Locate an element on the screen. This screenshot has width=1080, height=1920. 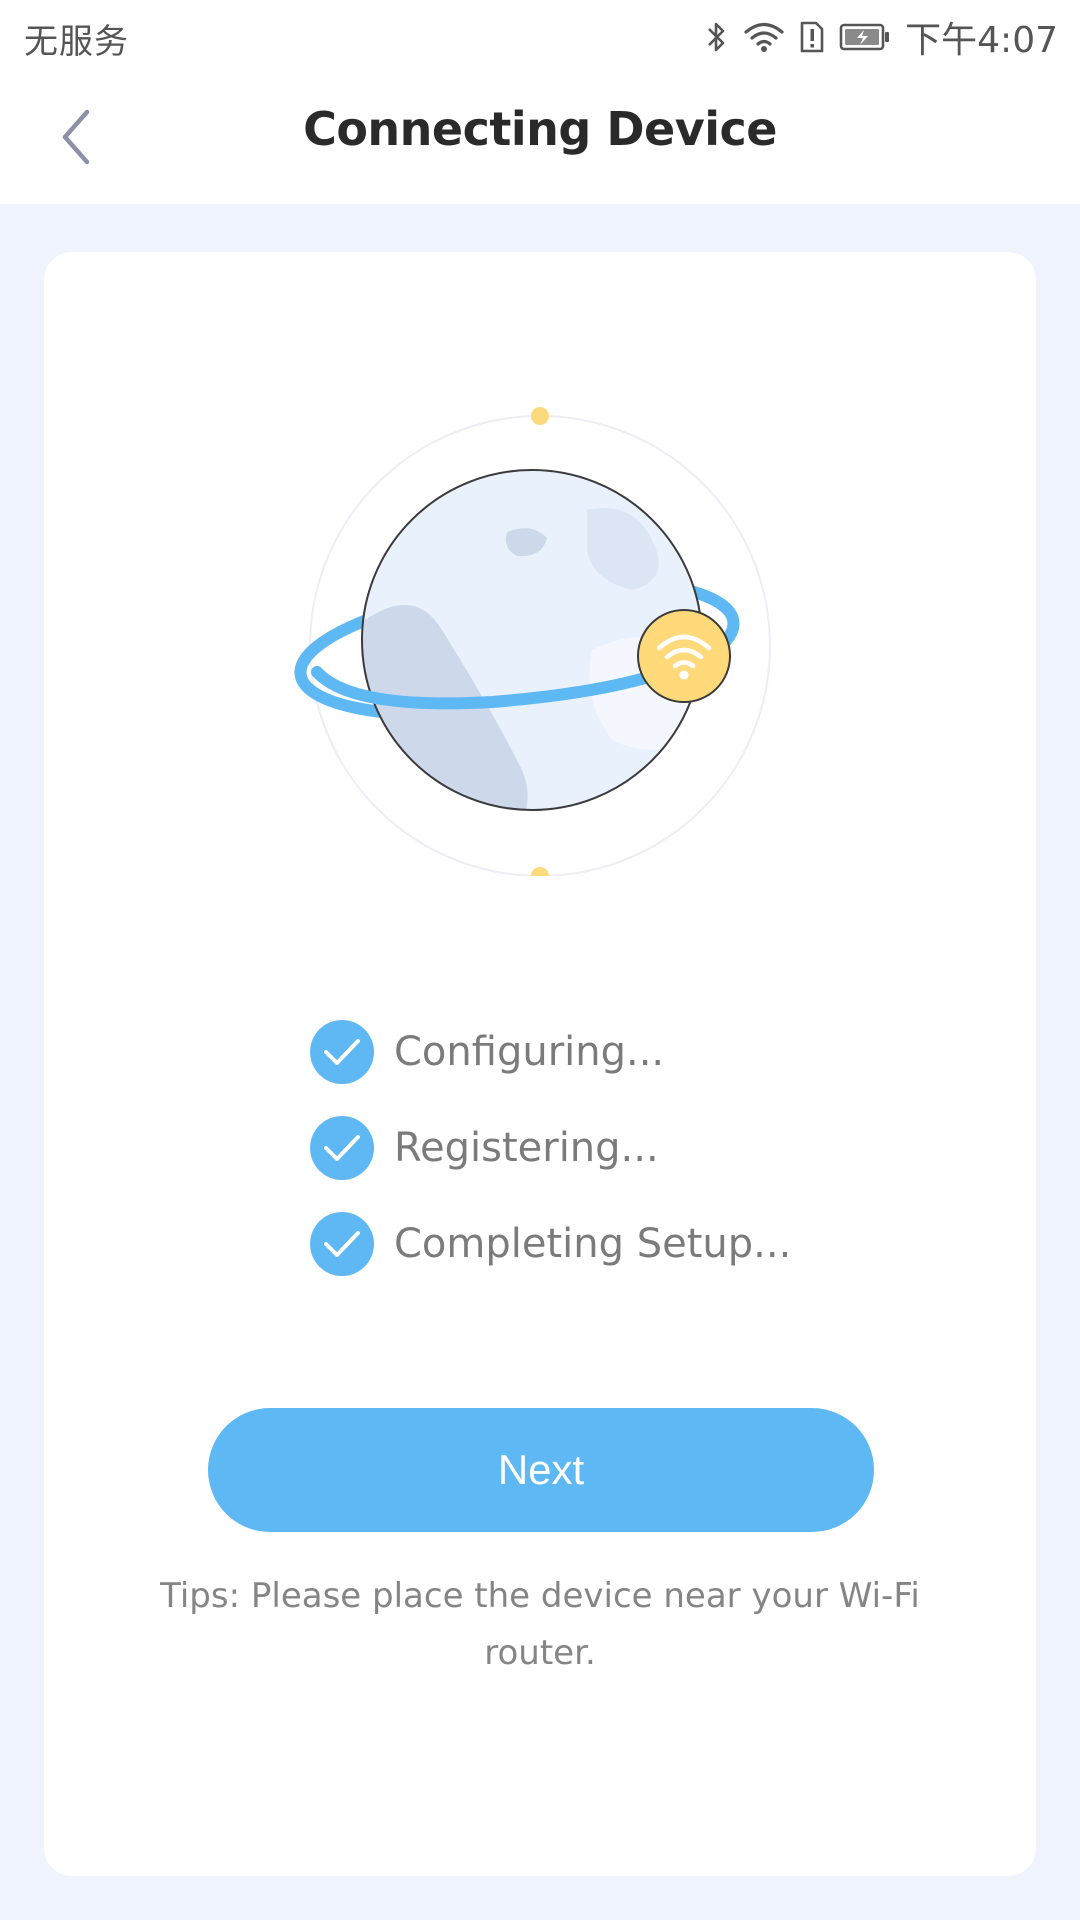
battery-charging-icon is located at coordinates (865, 37).